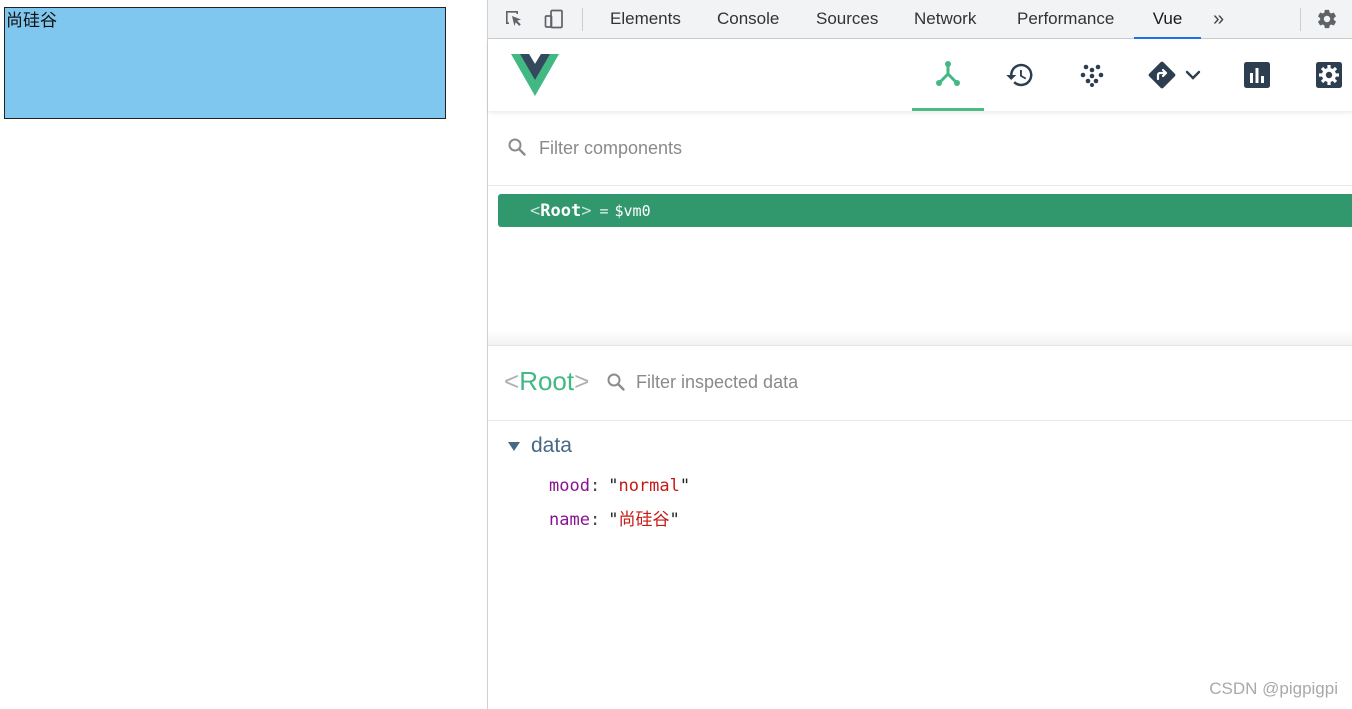  What do you see at coordinates (945, 19) in the screenshot?
I see `tab-network: Network` at bounding box center [945, 19].